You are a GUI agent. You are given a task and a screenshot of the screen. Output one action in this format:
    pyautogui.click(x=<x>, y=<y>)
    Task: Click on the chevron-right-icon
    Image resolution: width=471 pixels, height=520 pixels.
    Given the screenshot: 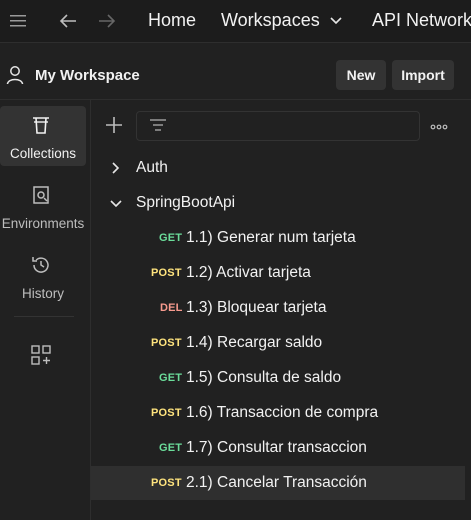 What is the action you would take?
    pyautogui.click(x=116, y=168)
    